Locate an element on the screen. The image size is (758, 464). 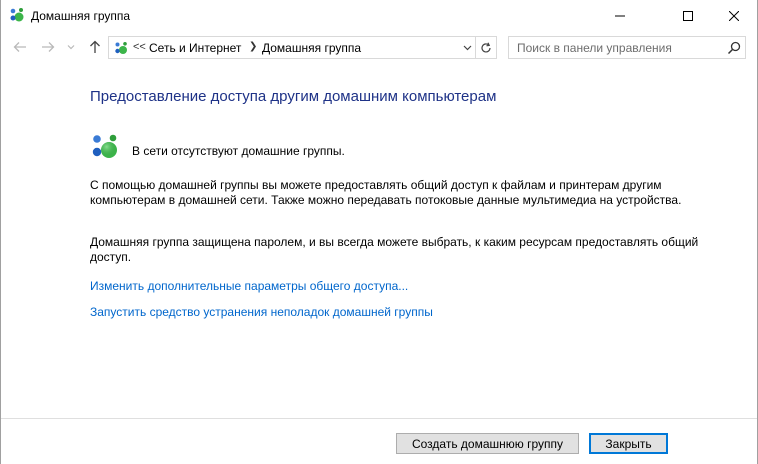
close-button: Закрыть is located at coordinates (628, 443).